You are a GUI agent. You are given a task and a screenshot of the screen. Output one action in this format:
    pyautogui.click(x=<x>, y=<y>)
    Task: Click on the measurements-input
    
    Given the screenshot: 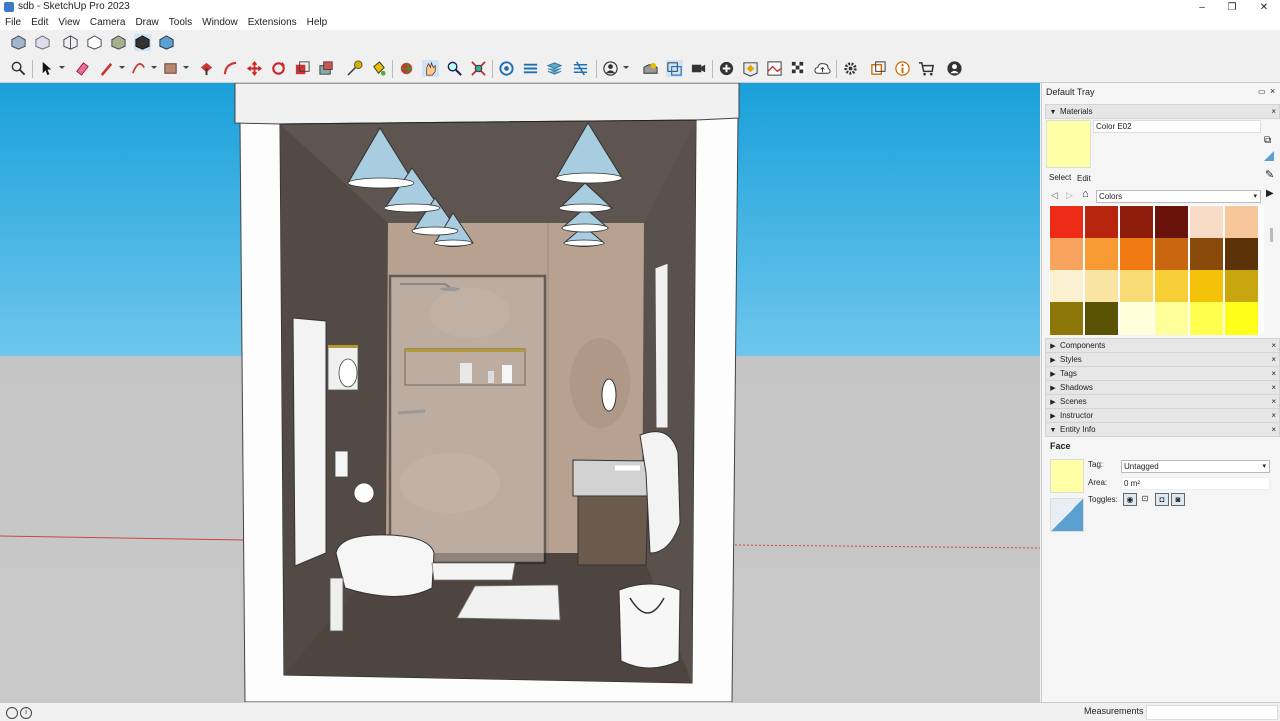 What is the action you would take?
    pyautogui.click(x=1212, y=712)
    